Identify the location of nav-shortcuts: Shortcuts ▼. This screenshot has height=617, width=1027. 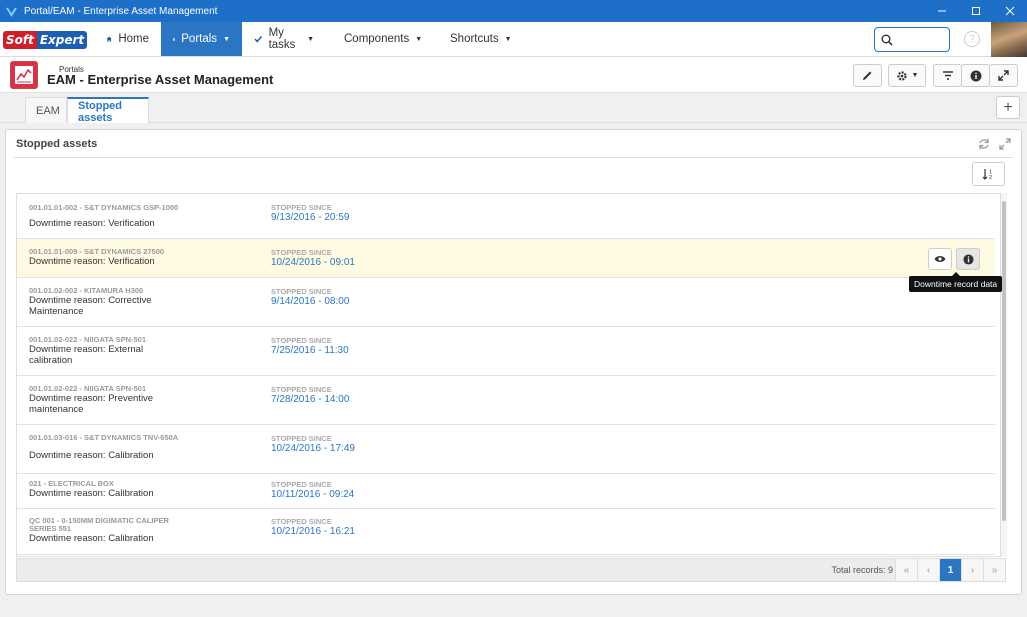
(476, 39).